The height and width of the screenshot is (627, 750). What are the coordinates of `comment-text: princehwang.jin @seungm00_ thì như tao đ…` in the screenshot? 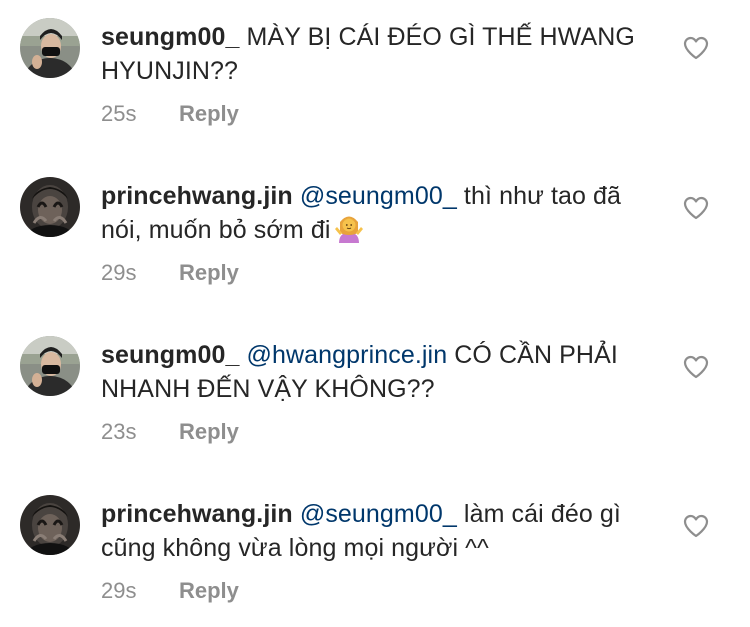 It's located at (381, 213).